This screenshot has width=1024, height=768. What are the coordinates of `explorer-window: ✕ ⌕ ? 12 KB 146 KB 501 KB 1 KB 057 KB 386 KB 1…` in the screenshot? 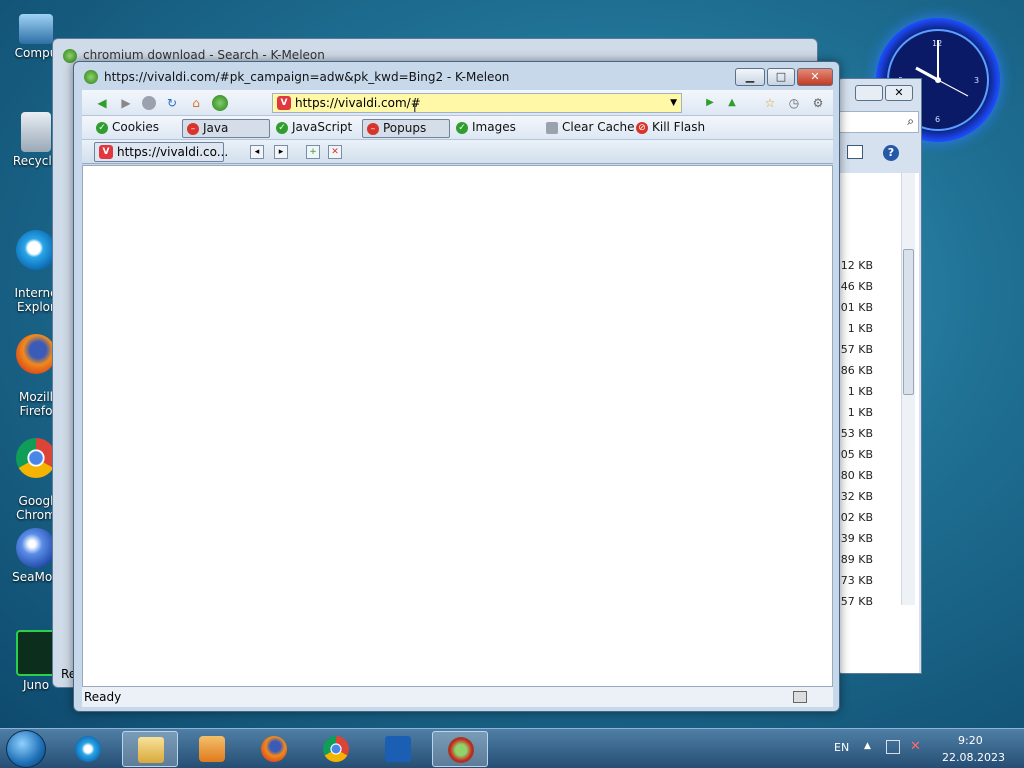 It's located at (879, 376).